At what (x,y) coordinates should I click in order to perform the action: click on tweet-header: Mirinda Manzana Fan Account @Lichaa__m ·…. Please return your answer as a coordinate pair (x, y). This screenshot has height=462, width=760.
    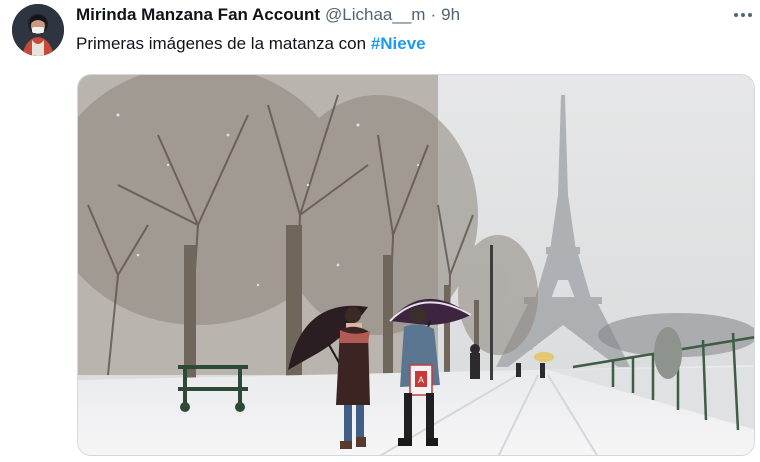
    Looking at the image, I should click on (268, 16).